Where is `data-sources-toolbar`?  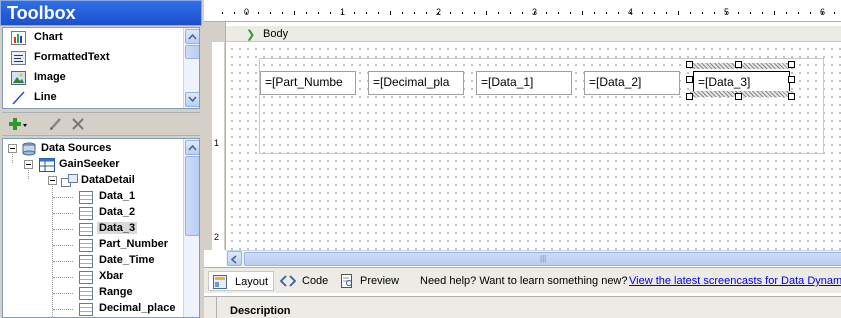 data-sources-toolbar is located at coordinates (101, 124).